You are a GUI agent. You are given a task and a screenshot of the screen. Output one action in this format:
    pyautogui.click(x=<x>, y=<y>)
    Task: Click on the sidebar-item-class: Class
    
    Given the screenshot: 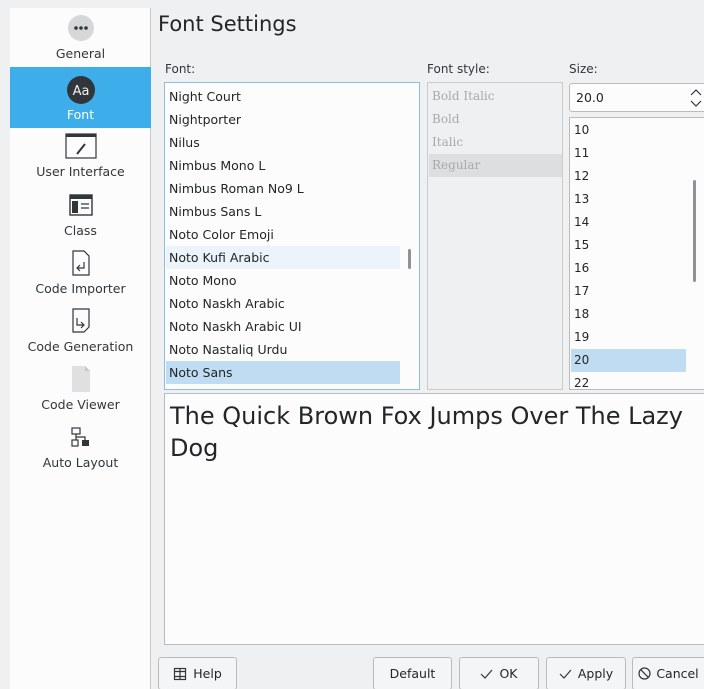 What is the action you would take?
    pyautogui.click(x=80, y=217)
    